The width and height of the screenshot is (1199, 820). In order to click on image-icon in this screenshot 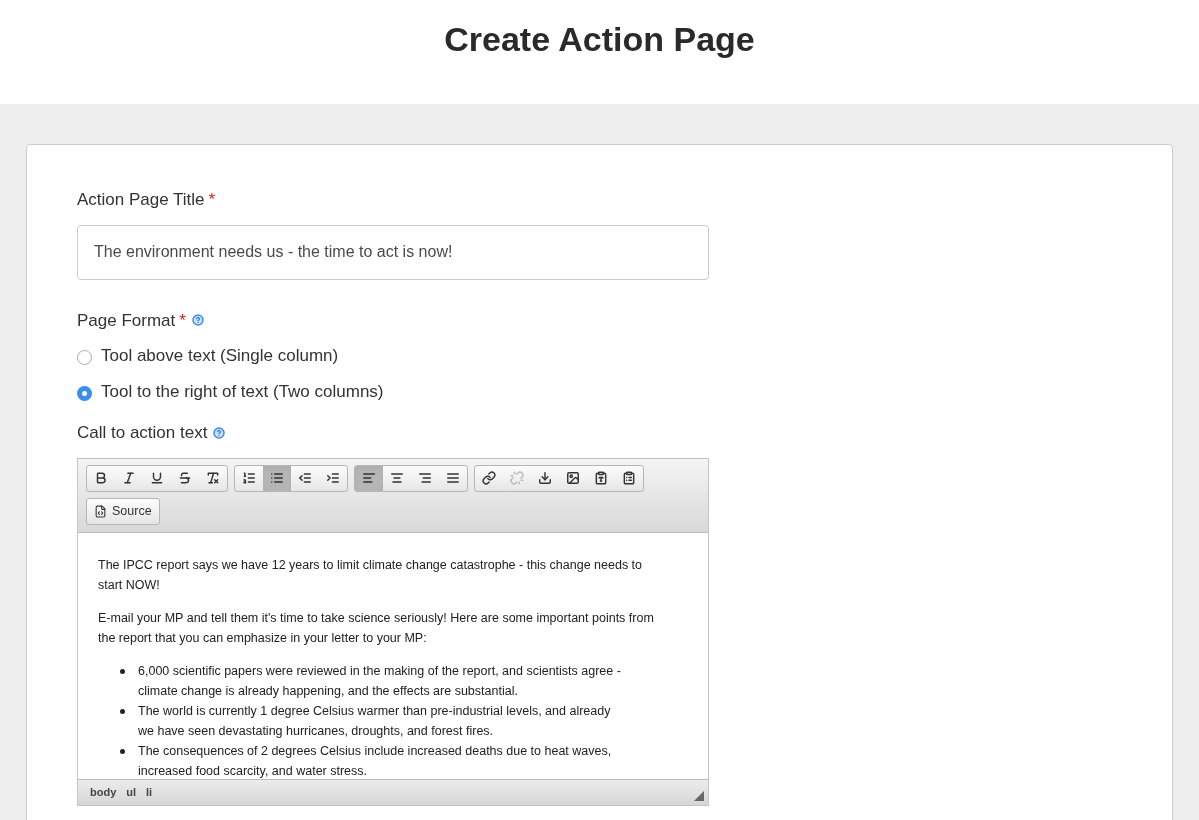, I will do `click(573, 478)`.